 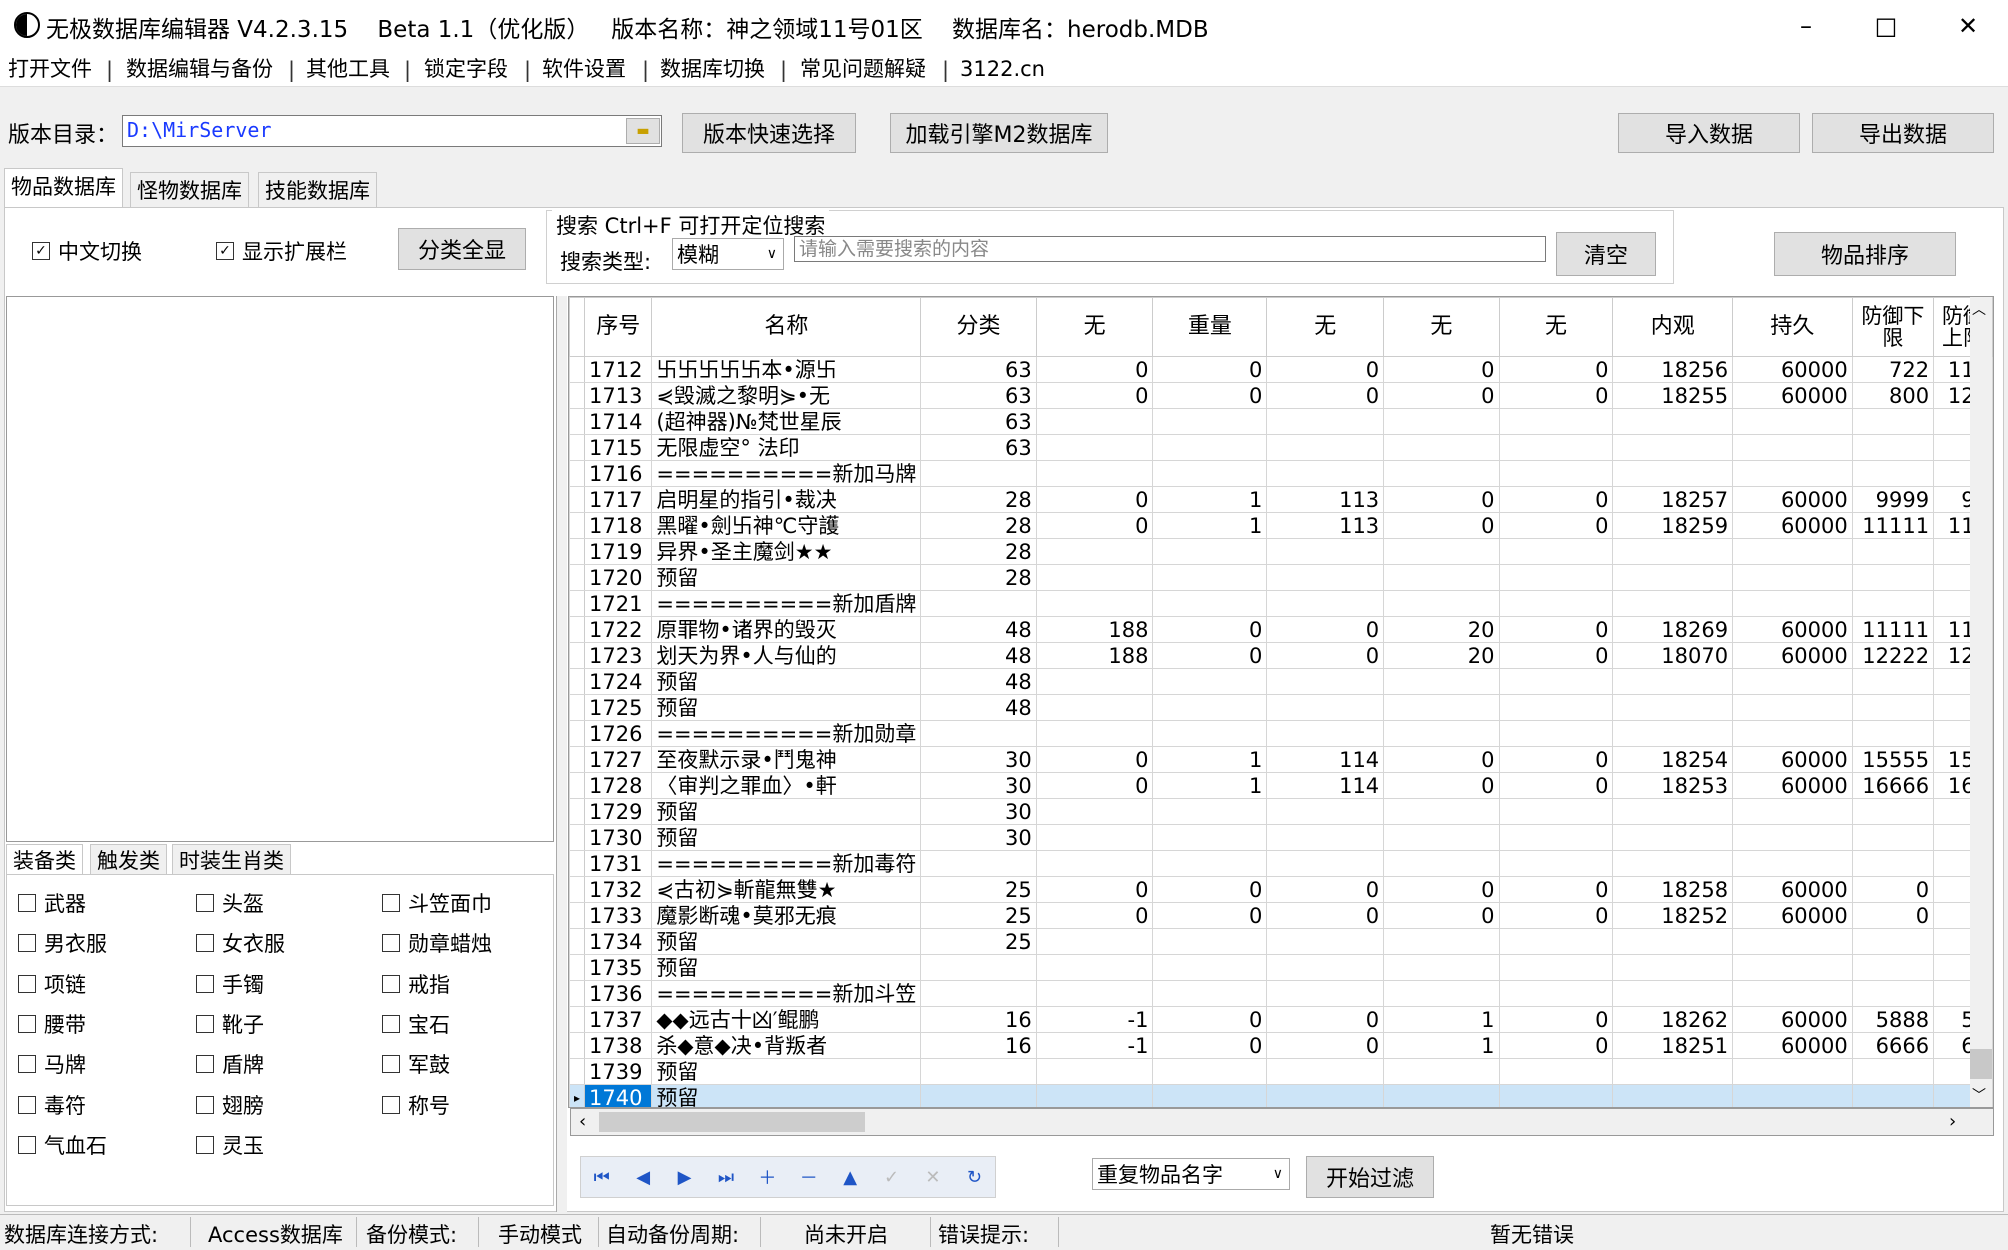 I want to click on prev-record-icon: ◀, so click(x=642, y=1177).